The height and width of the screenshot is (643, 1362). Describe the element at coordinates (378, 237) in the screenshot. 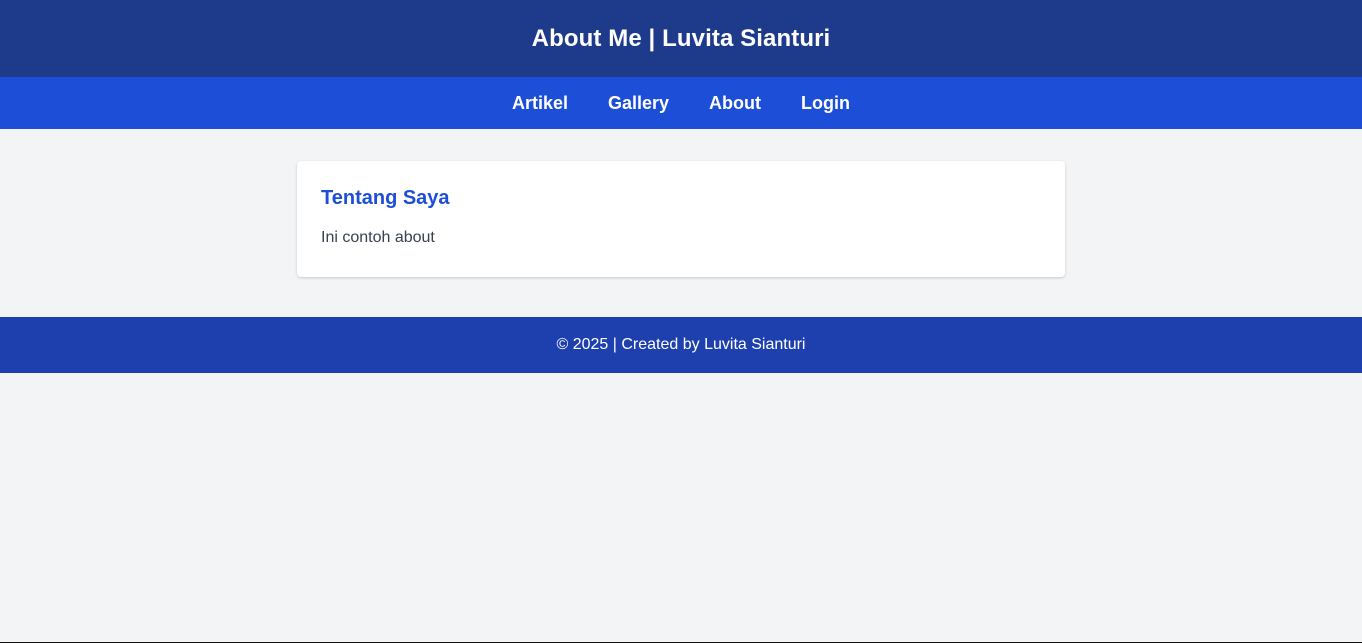

I see `about-card-body: Ini contoh about` at that location.